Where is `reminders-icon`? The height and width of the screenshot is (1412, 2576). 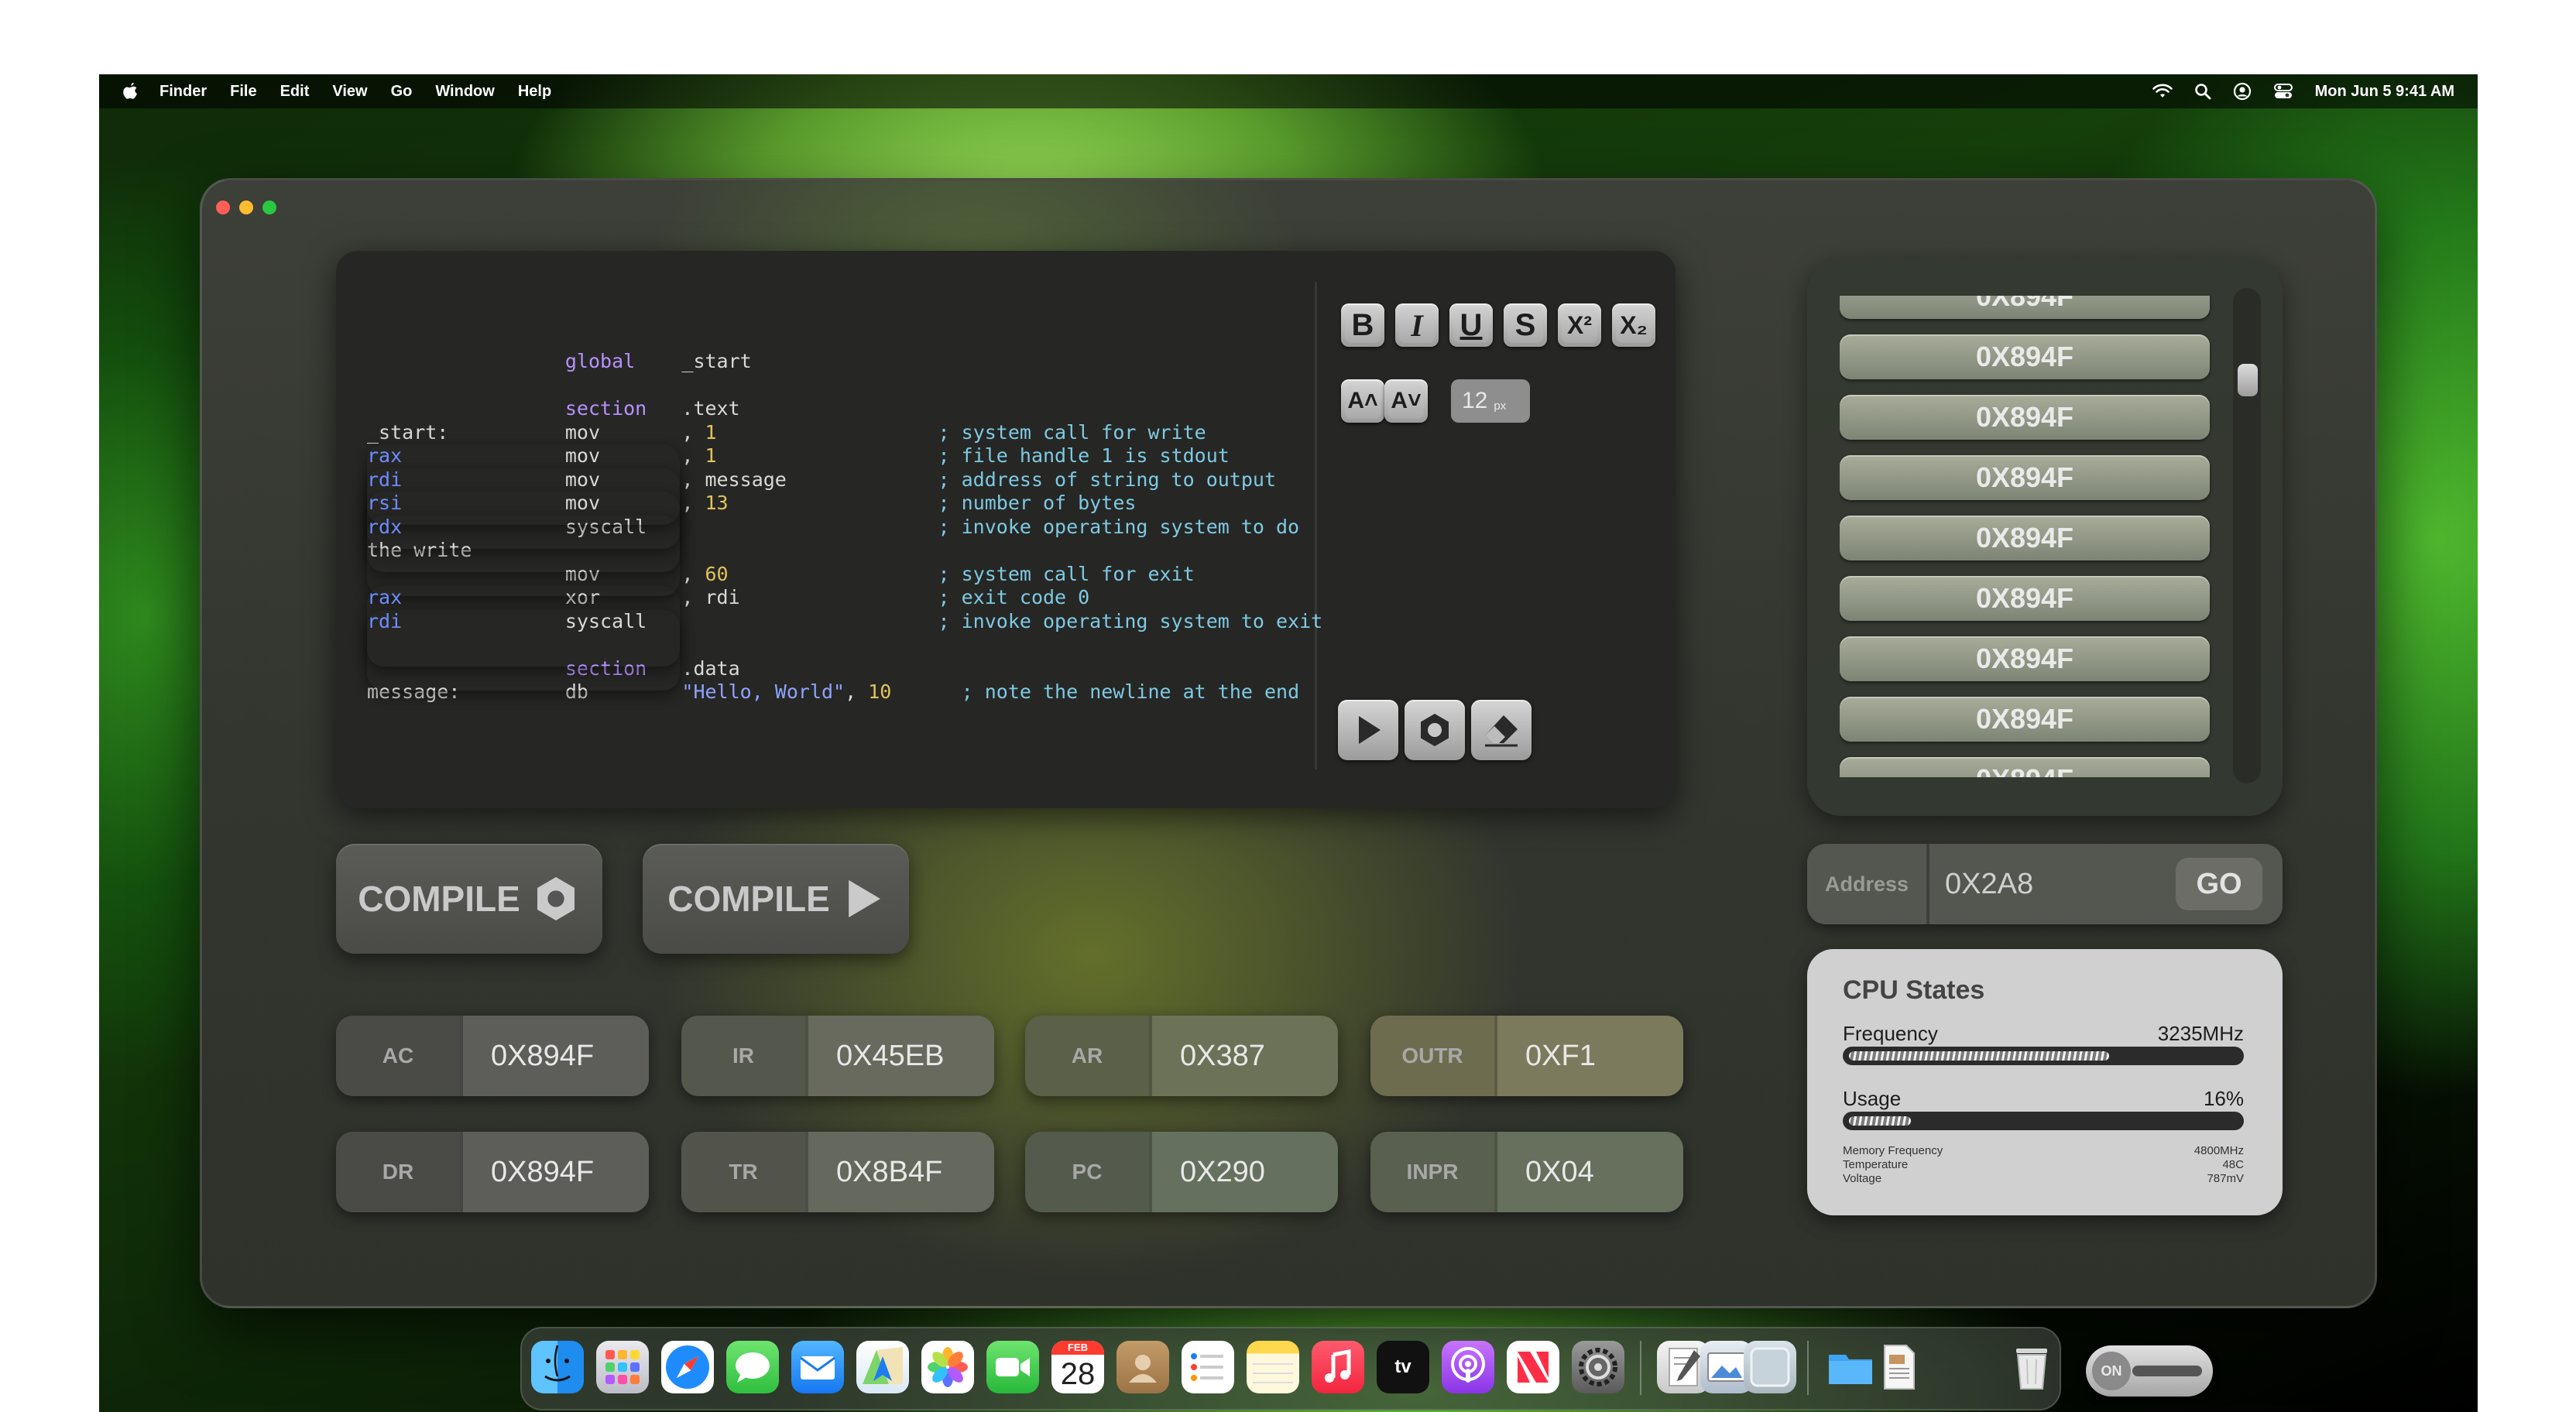 reminders-icon is located at coordinates (1208, 1367).